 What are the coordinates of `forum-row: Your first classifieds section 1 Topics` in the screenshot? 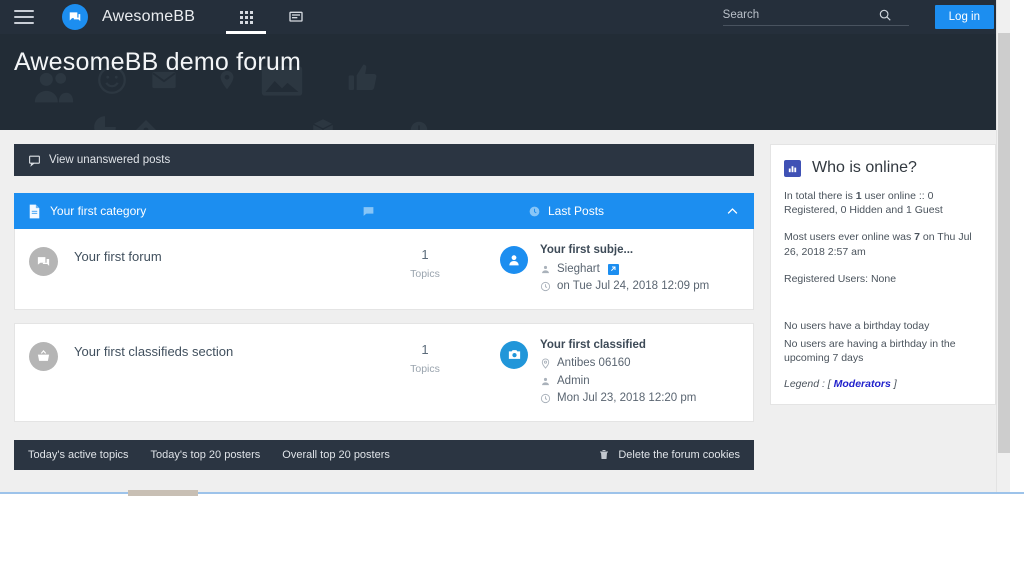 It's located at (384, 372).